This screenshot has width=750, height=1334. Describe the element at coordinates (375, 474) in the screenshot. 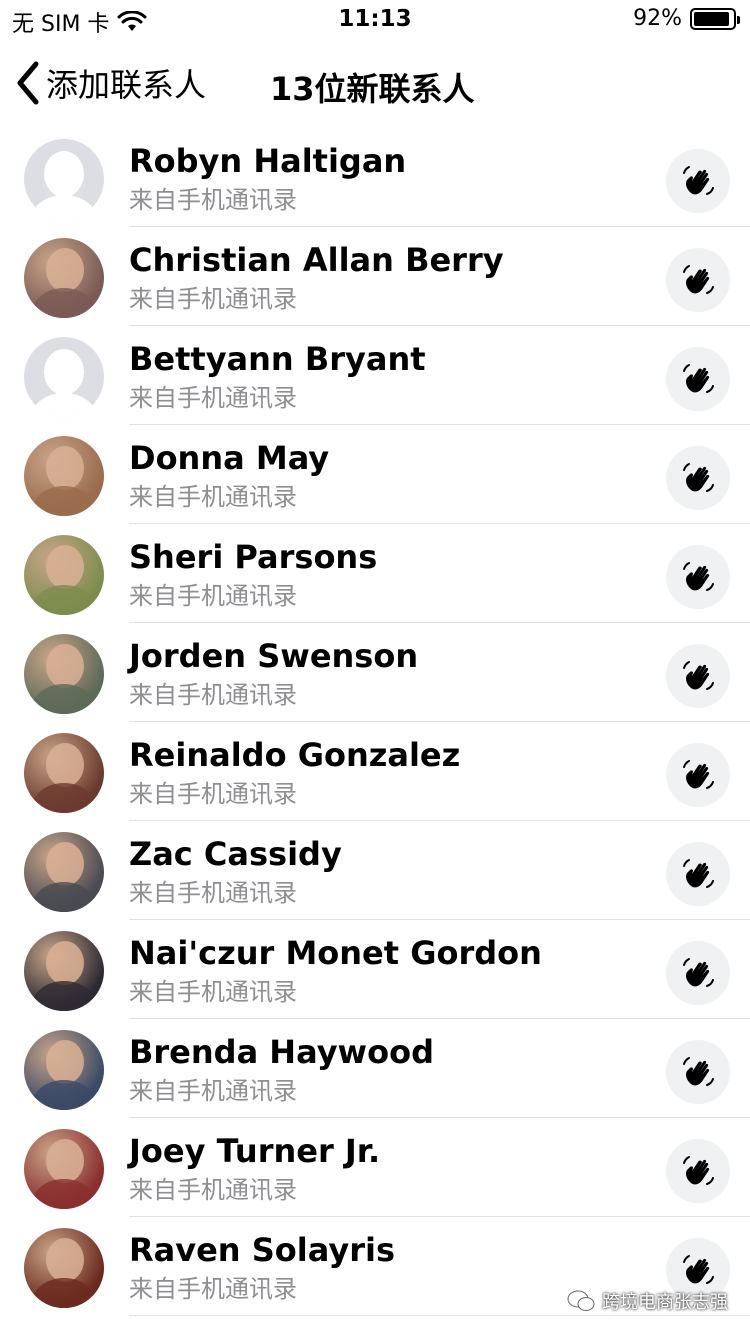

I see `contact-row: Donna May 来自手机通讯录` at that location.